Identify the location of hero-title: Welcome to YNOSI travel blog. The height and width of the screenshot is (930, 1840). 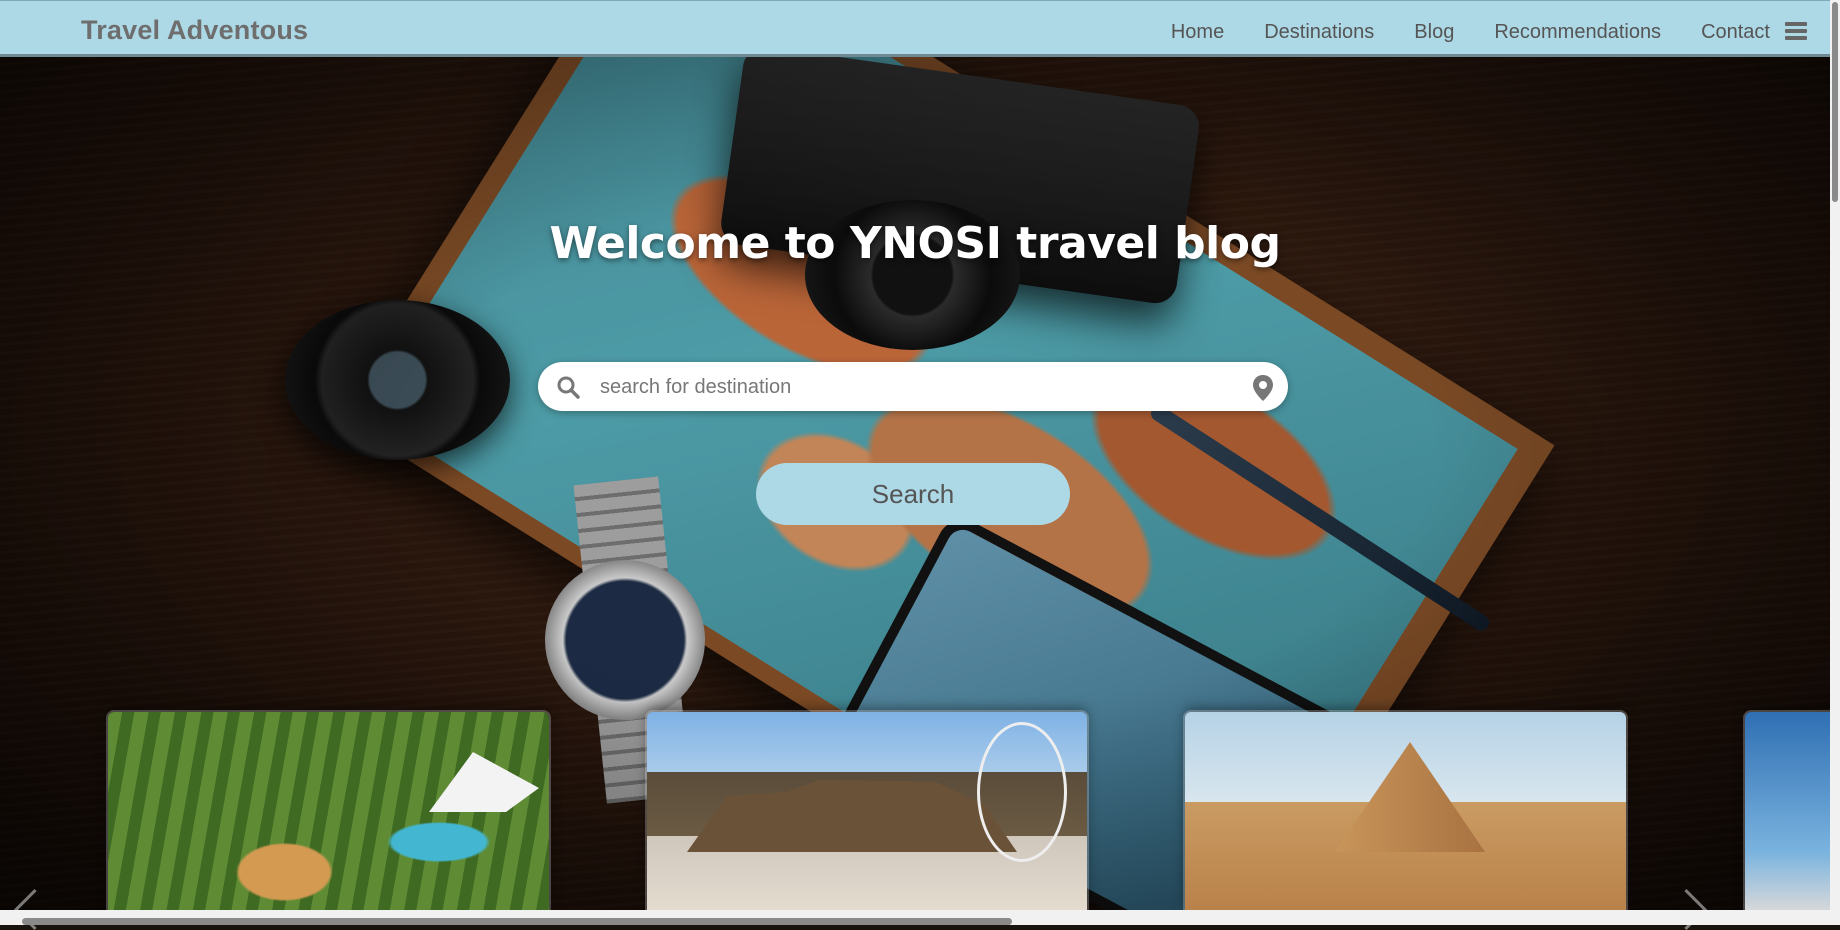
(915, 243).